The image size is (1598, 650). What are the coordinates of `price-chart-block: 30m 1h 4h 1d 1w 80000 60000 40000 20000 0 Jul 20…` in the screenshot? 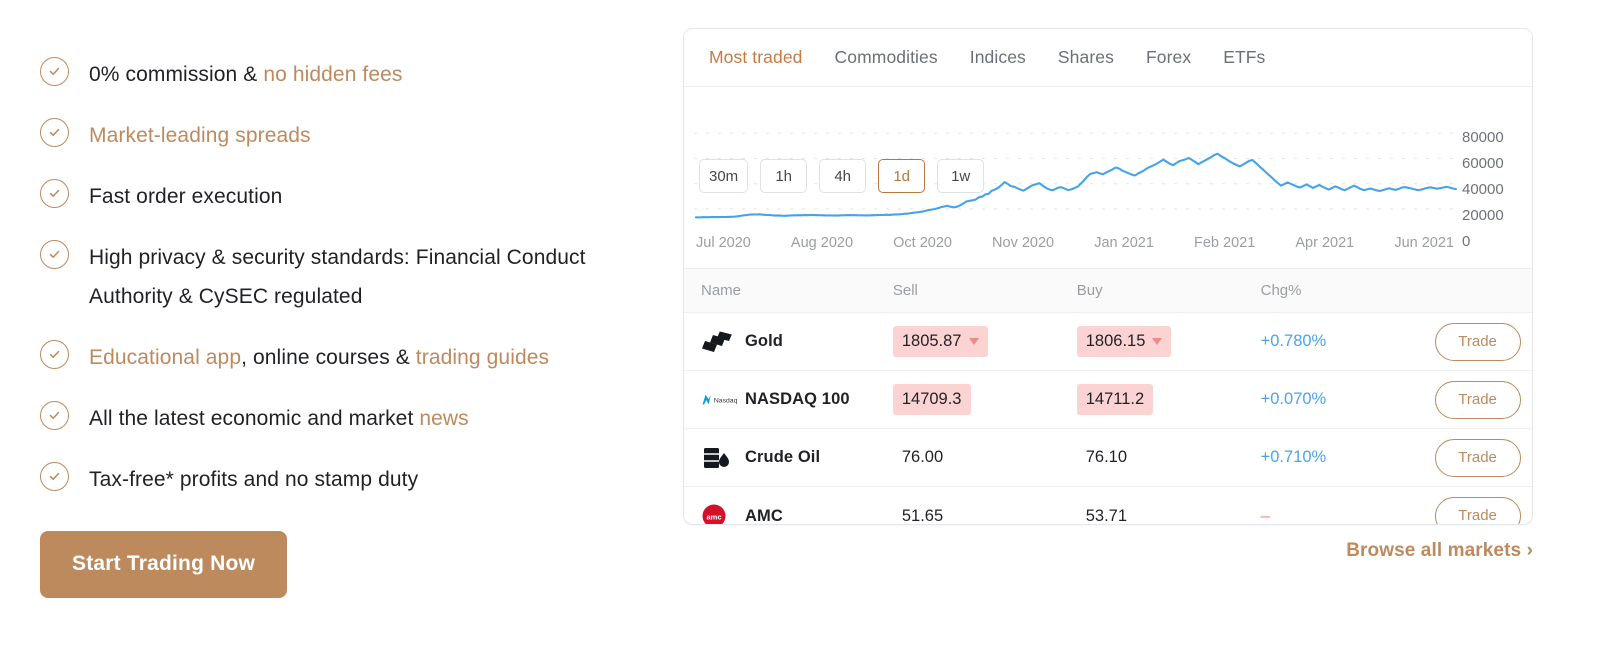 It's located at (1108, 178).